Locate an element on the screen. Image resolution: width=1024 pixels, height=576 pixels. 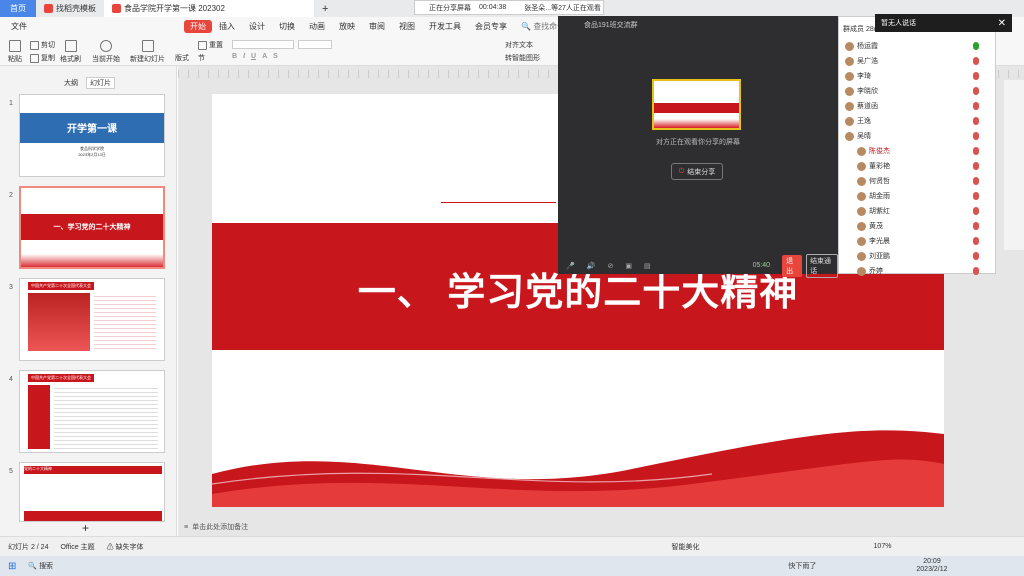
slide-thumbnail-2: 一、学习党的二十大精神 is located at coordinates (92, 227).